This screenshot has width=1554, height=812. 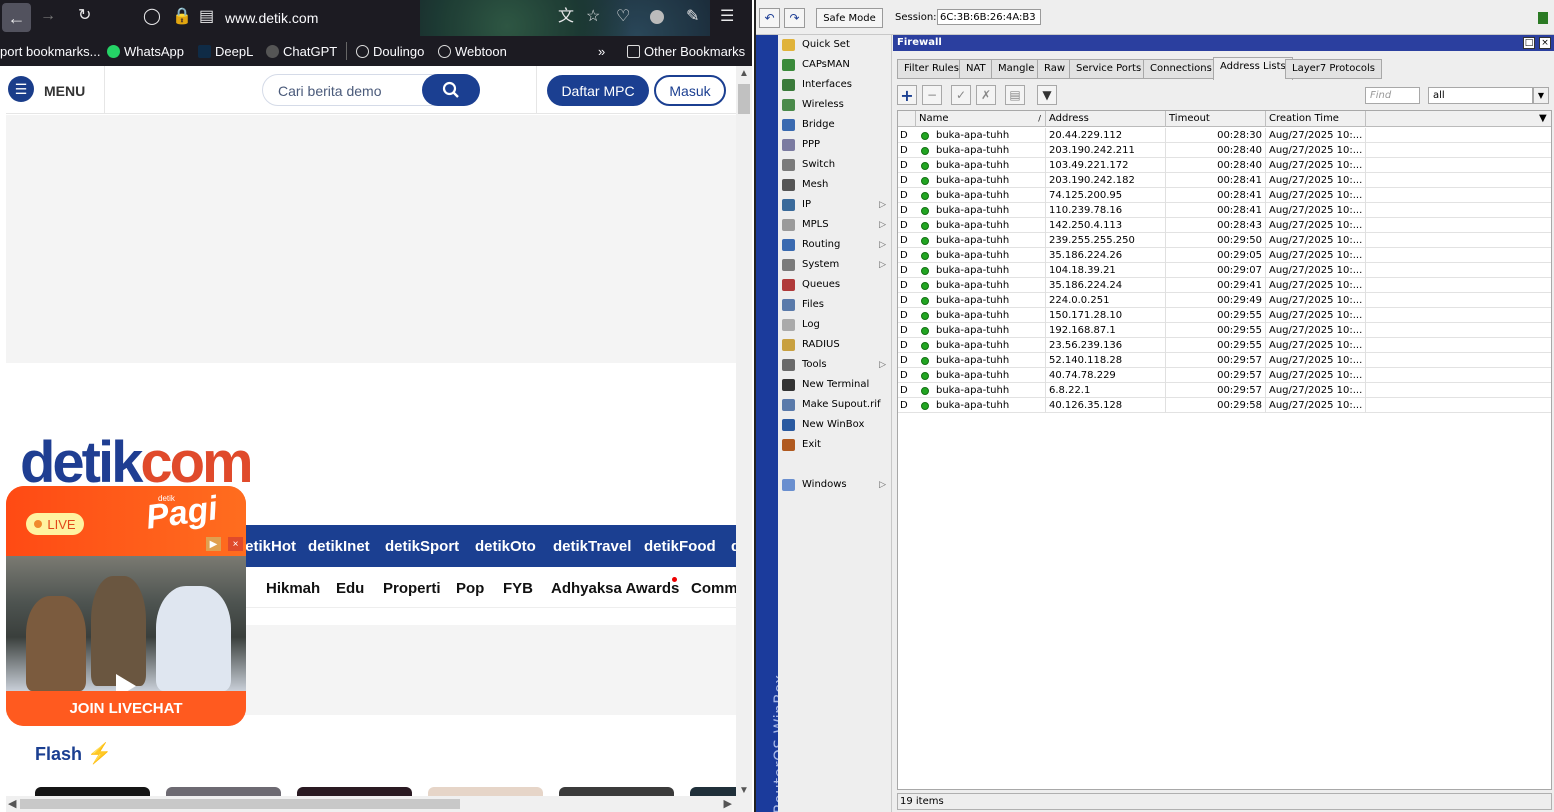 What do you see at coordinates (1333, 69) in the screenshot?
I see `tab-layer7-protocols: Layer7 Protocols` at bounding box center [1333, 69].